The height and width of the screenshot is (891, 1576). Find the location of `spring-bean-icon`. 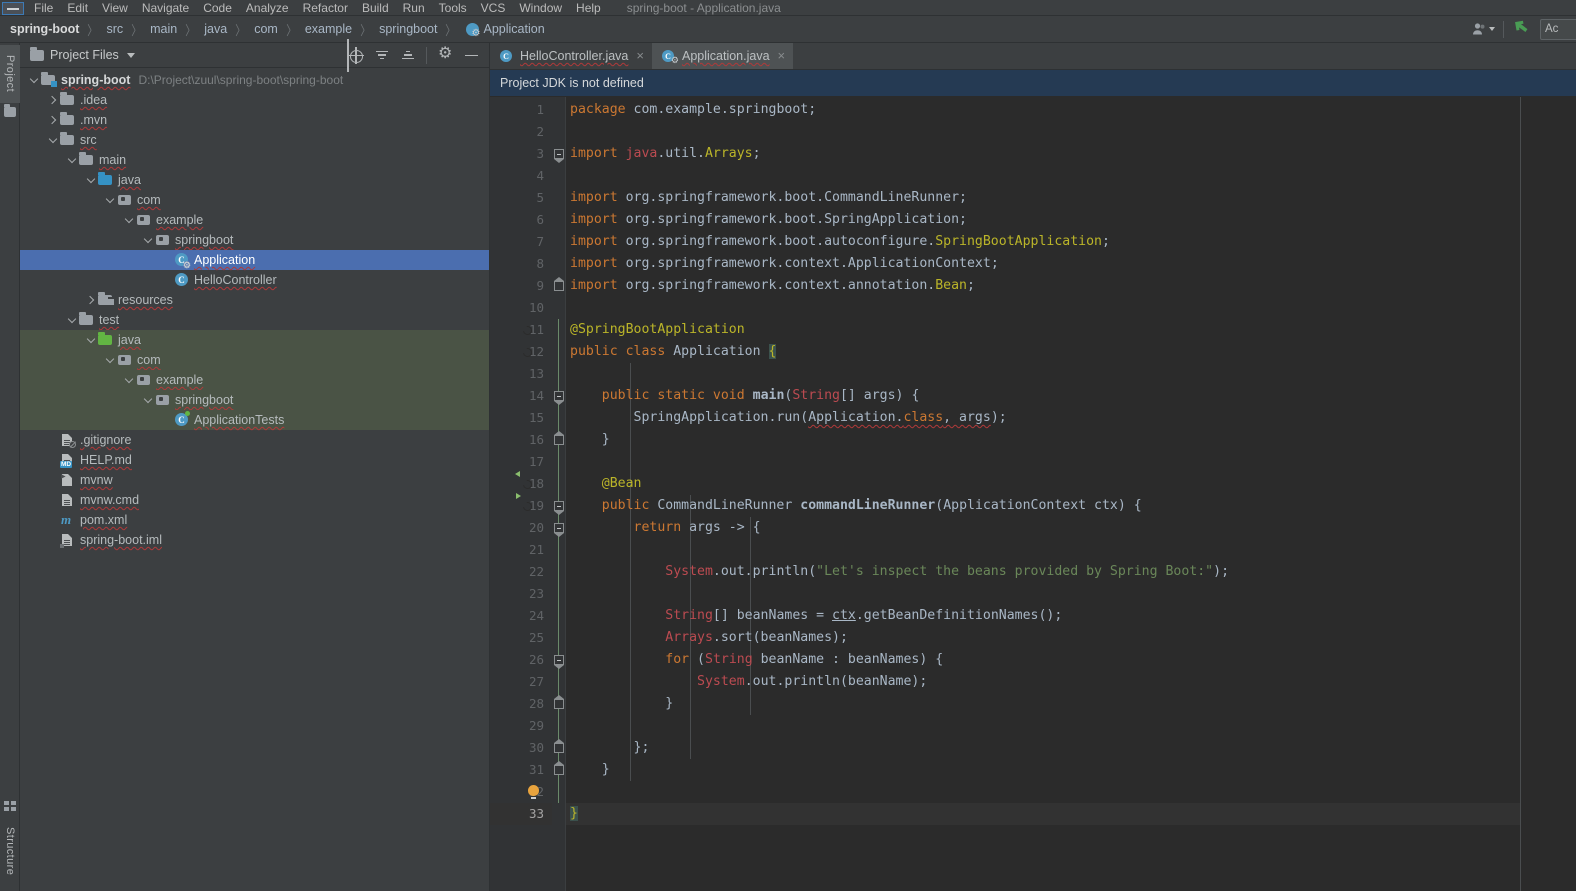

spring-bean-icon is located at coordinates (527, 330).